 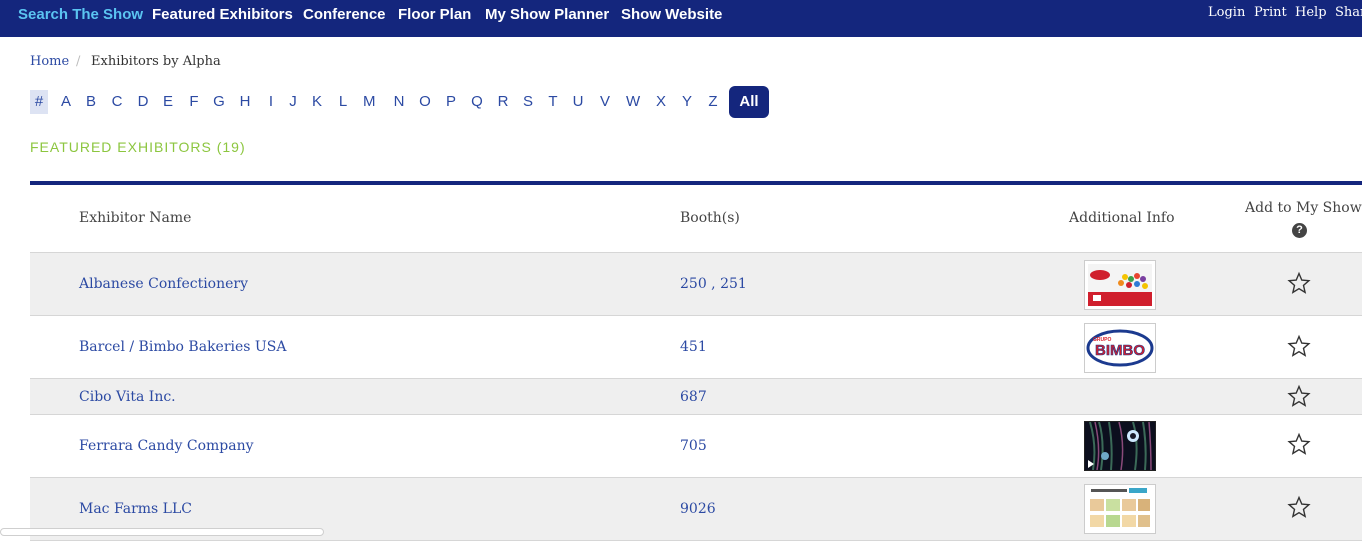 What do you see at coordinates (182, 347) in the screenshot?
I see `exhibitor-name-link: Barcel / Bimbo Bakeries USA` at bounding box center [182, 347].